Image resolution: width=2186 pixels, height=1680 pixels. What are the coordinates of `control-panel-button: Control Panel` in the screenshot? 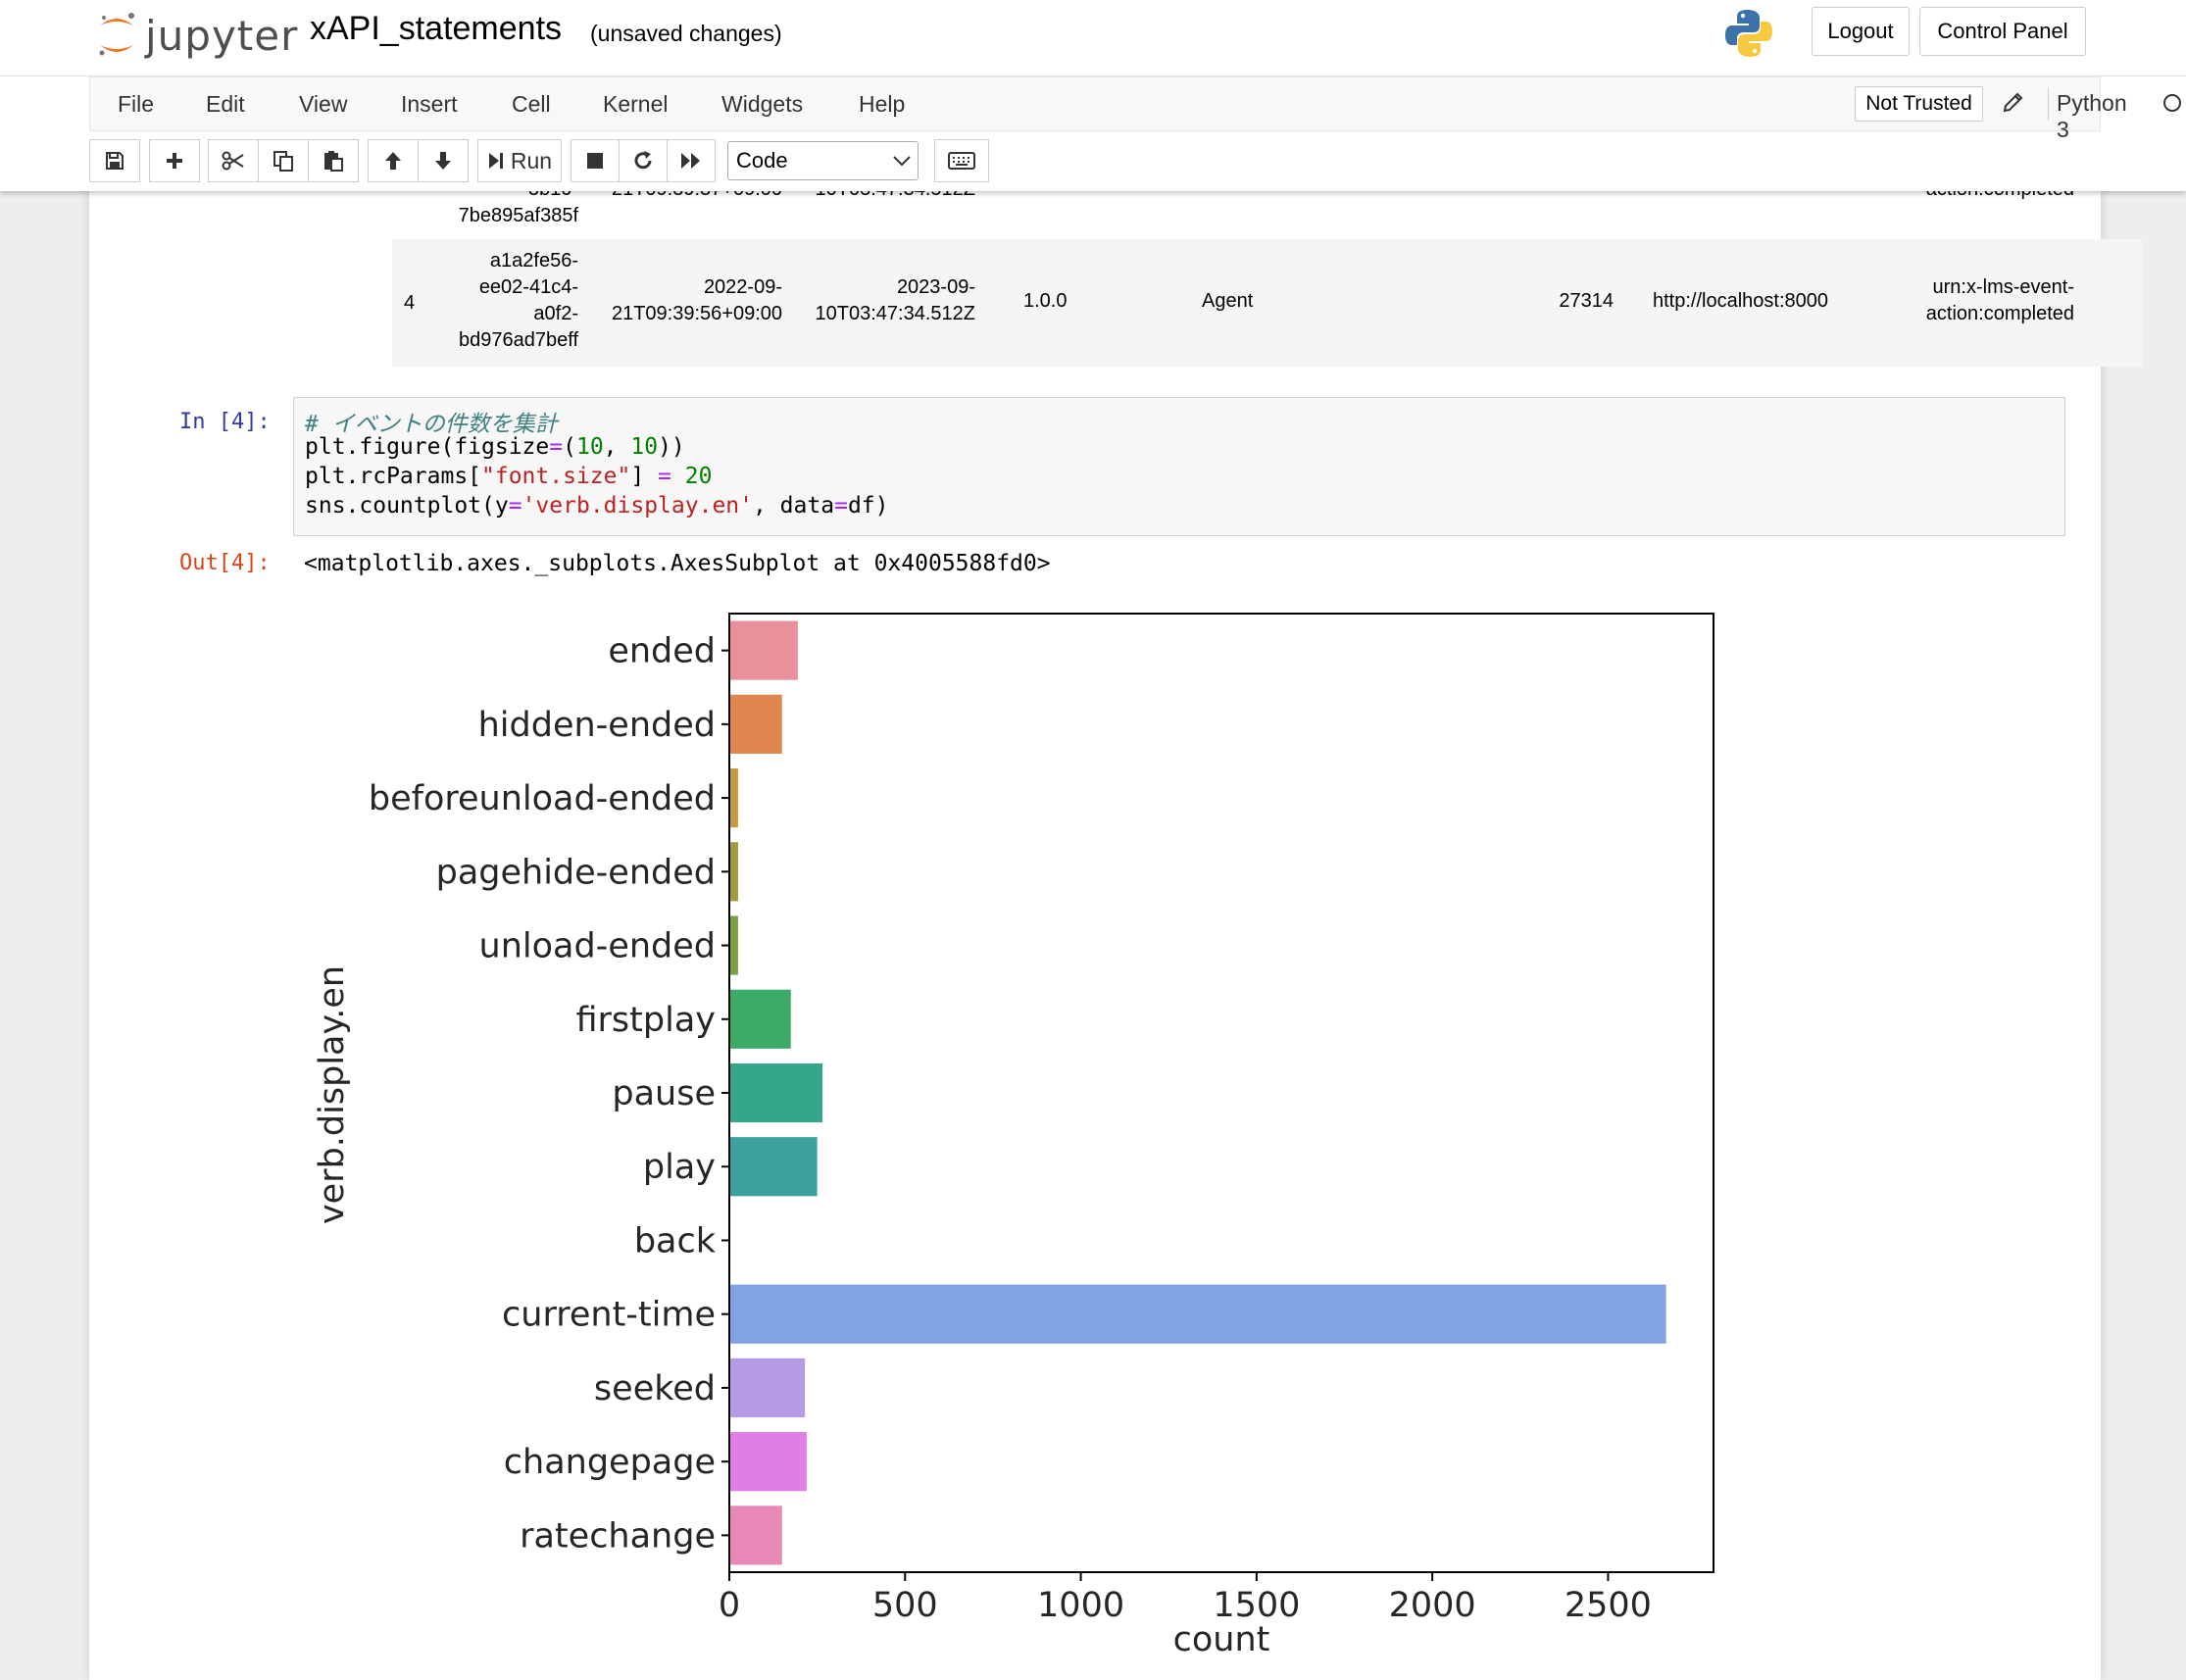 It's located at (2003, 31).